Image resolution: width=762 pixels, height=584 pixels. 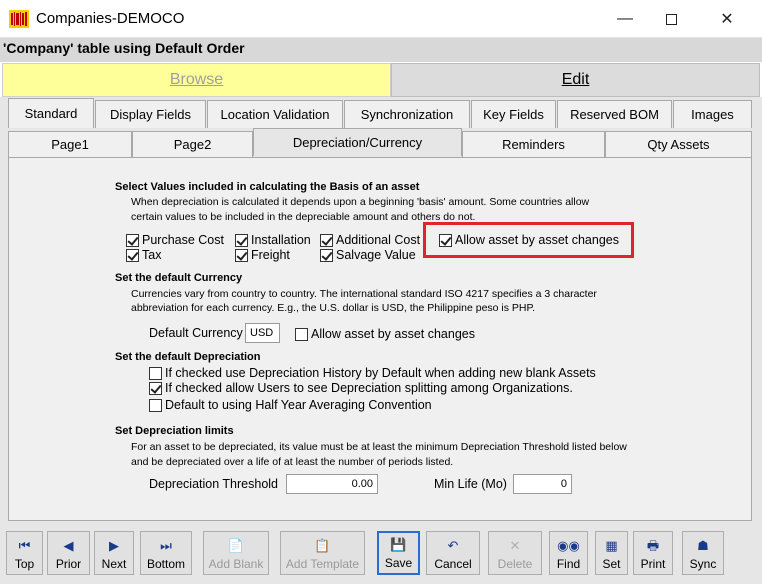 I want to click on freight-checkbox: Freight, so click(x=262, y=255).